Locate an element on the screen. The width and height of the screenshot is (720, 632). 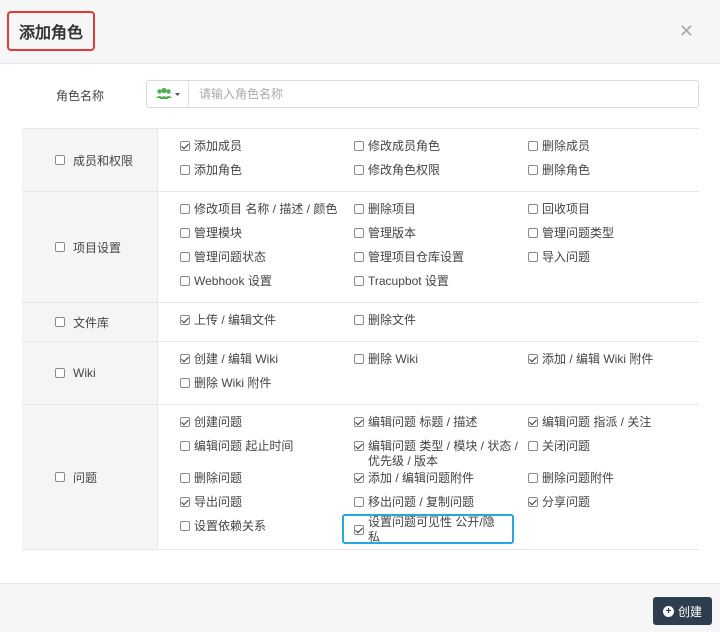
permission-label: 管理问题类型 is located at coordinates (578, 233).